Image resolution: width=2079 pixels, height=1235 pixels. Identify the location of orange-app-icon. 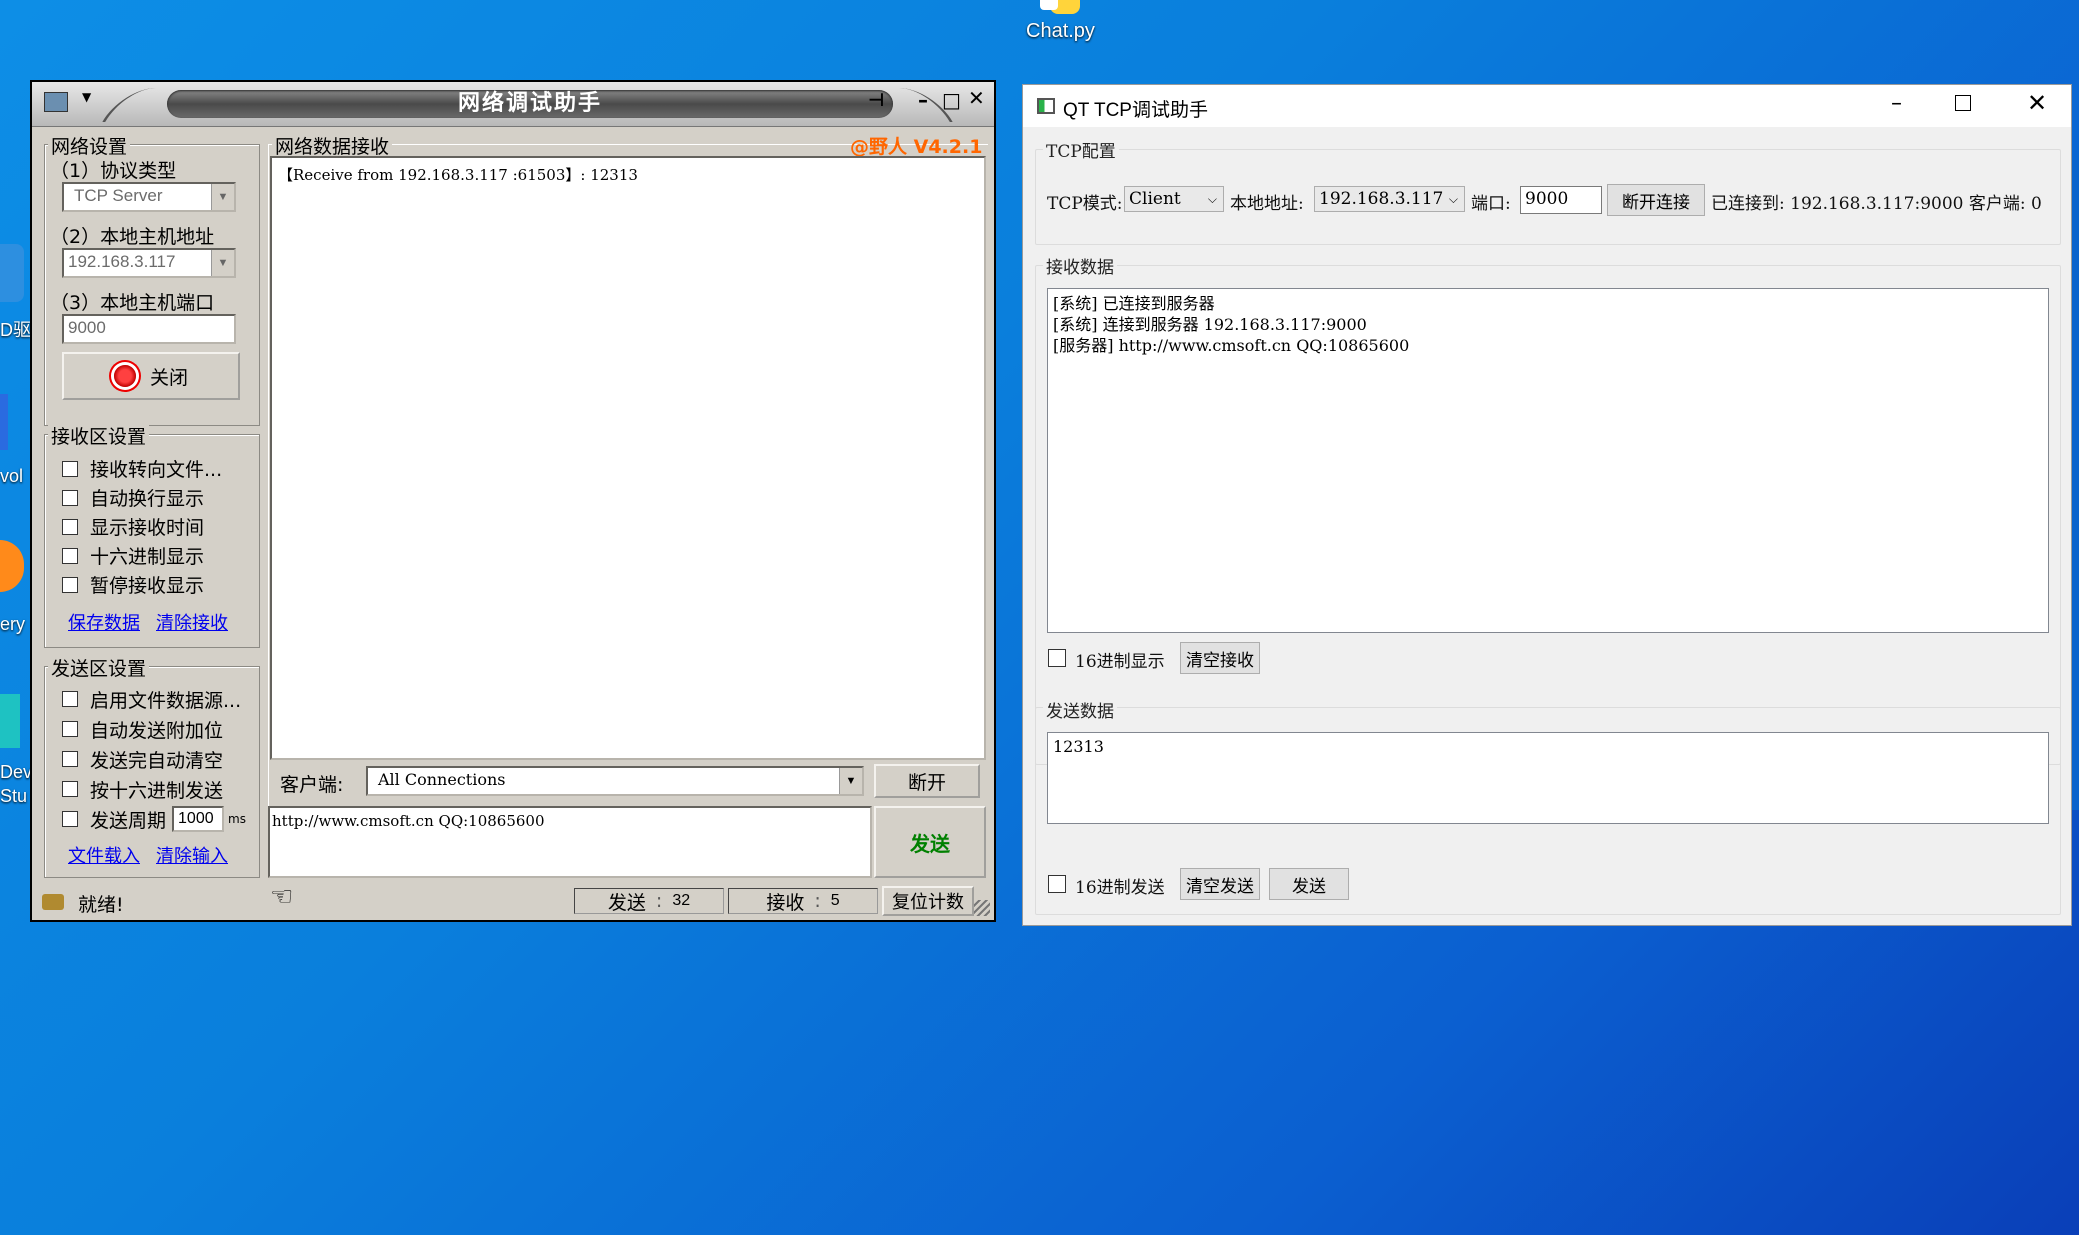
(12, 566).